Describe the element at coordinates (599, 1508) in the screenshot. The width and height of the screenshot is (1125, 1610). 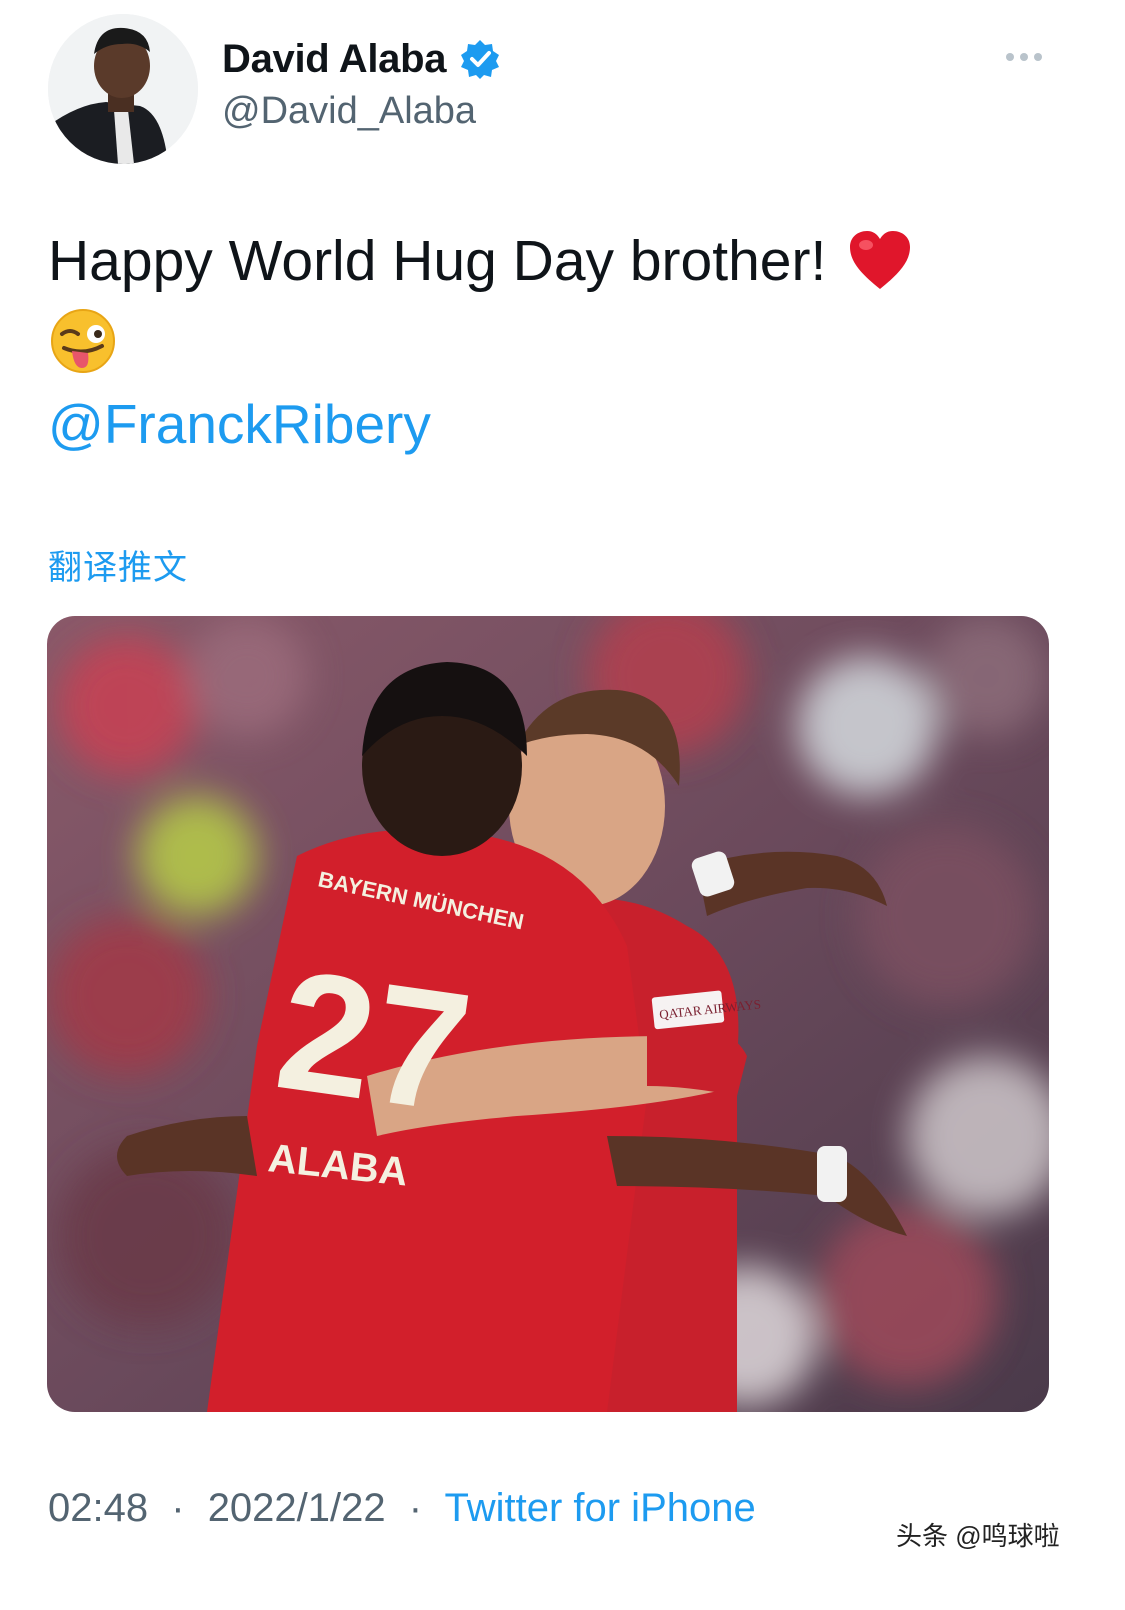
I see `tweet-source-link: Twitter for iPhone` at that location.